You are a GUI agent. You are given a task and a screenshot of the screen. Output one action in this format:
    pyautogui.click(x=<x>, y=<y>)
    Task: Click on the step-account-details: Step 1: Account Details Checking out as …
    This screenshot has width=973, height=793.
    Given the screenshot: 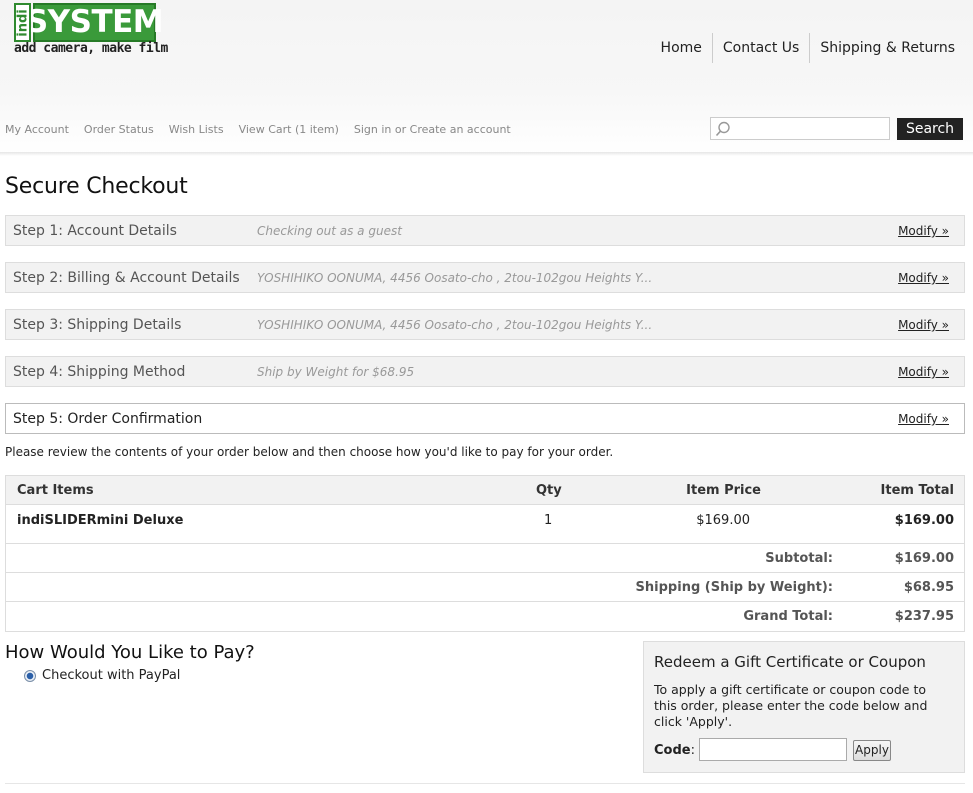 What is the action you would take?
    pyautogui.click(x=485, y=230)
    